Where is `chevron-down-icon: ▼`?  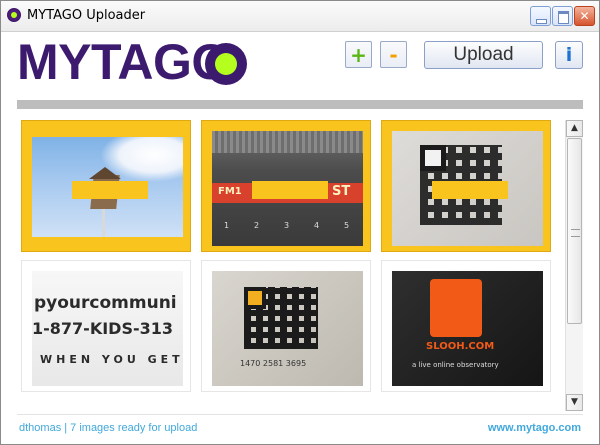
chevron-down-icon: ▼ is located at coordinates (574, 402).